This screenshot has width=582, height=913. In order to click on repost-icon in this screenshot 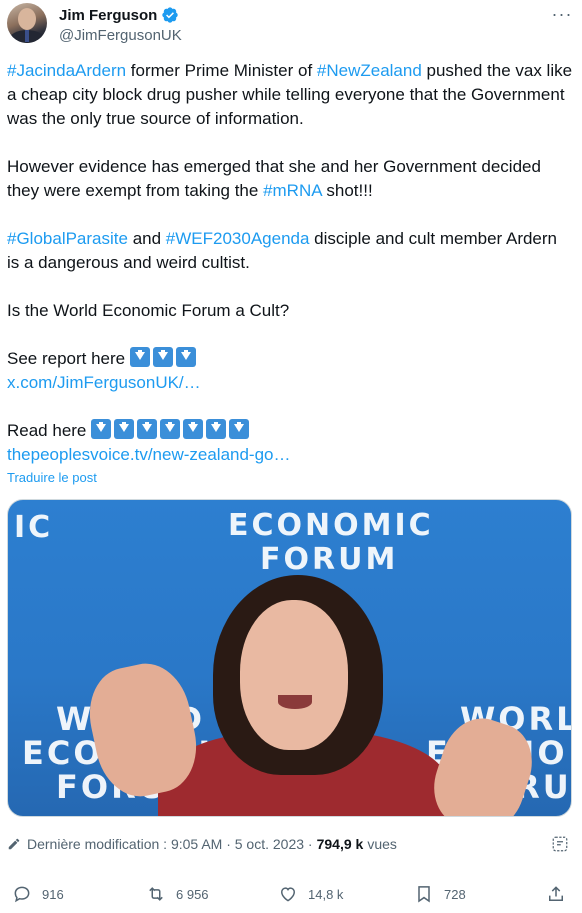, I will do `click(156, 894)`.